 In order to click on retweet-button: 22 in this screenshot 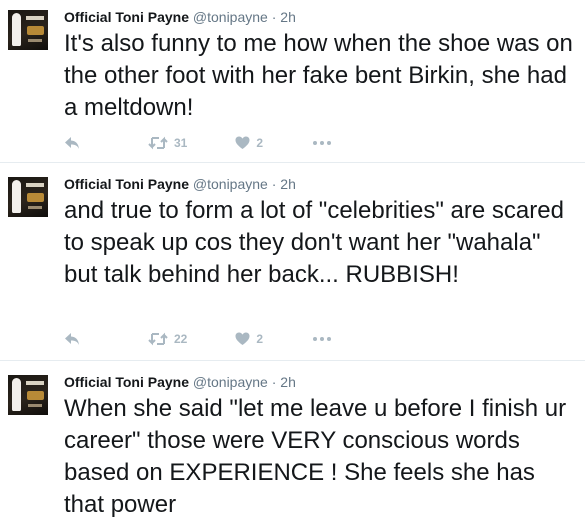, I will do `click(167, 339)`.